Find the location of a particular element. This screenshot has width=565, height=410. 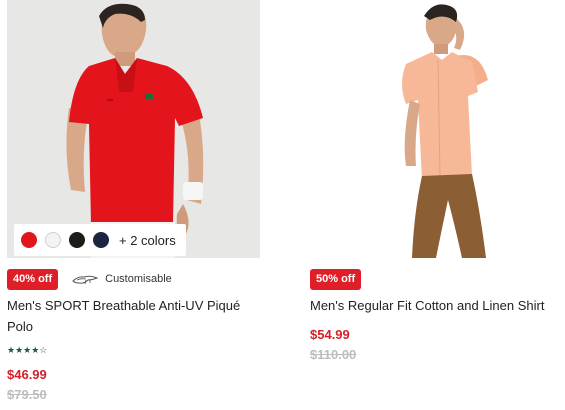

more-colors-link: + 2 colors is located at coordinates (147, 240).